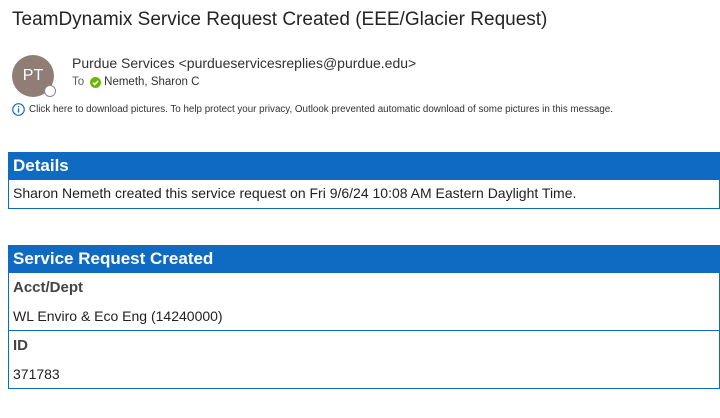 The image size is (720, 418). I want to click on field-value-id: 371783, so click(364, 375).